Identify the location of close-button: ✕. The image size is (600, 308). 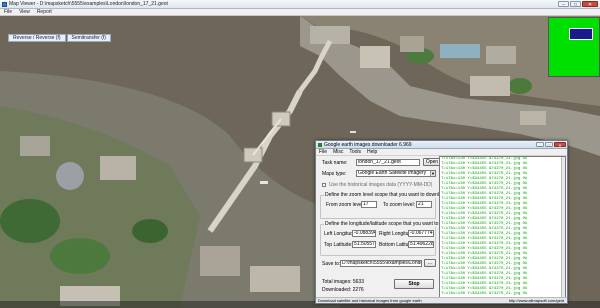
(590, 4).